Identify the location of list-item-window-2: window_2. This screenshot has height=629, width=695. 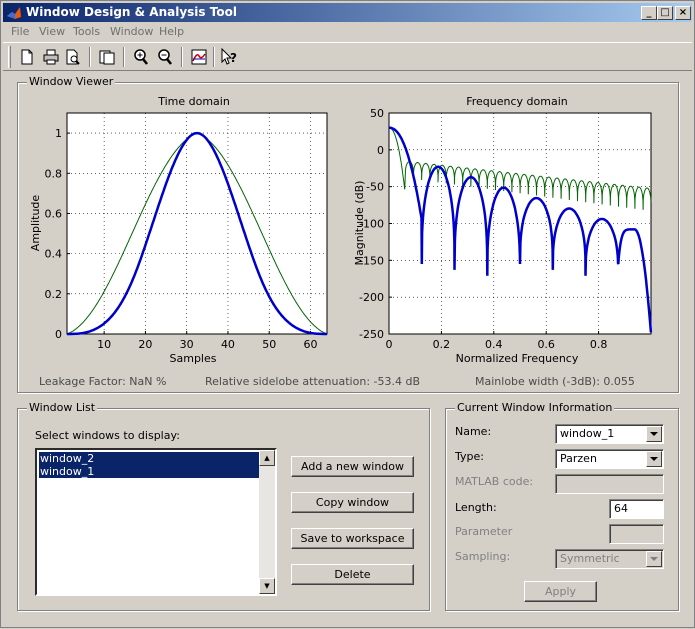
(150, 458).